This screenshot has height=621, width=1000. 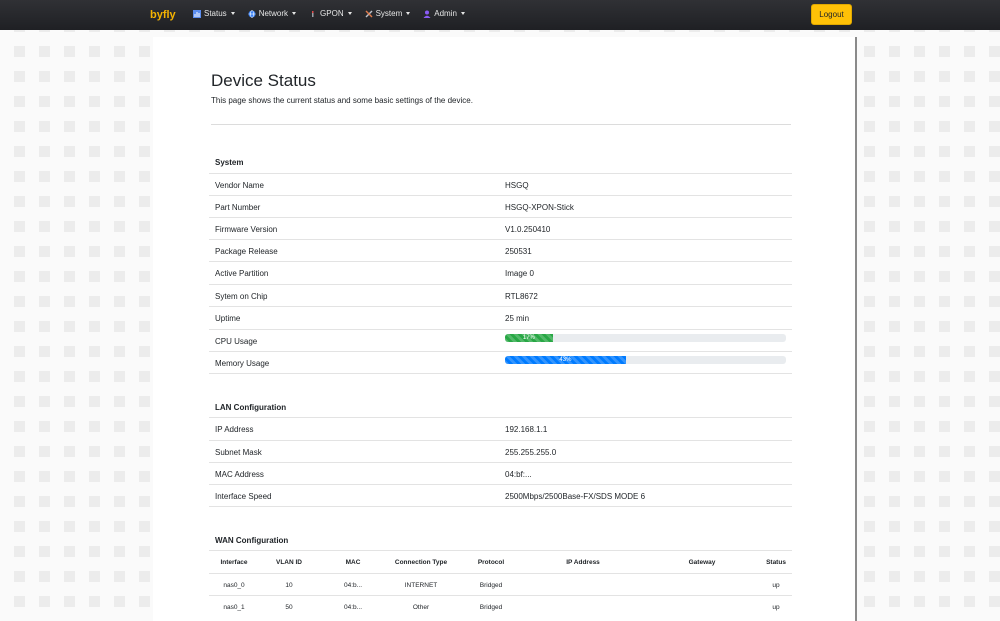 I want to click on row-label: Uptime, so click(x=228, y=318).